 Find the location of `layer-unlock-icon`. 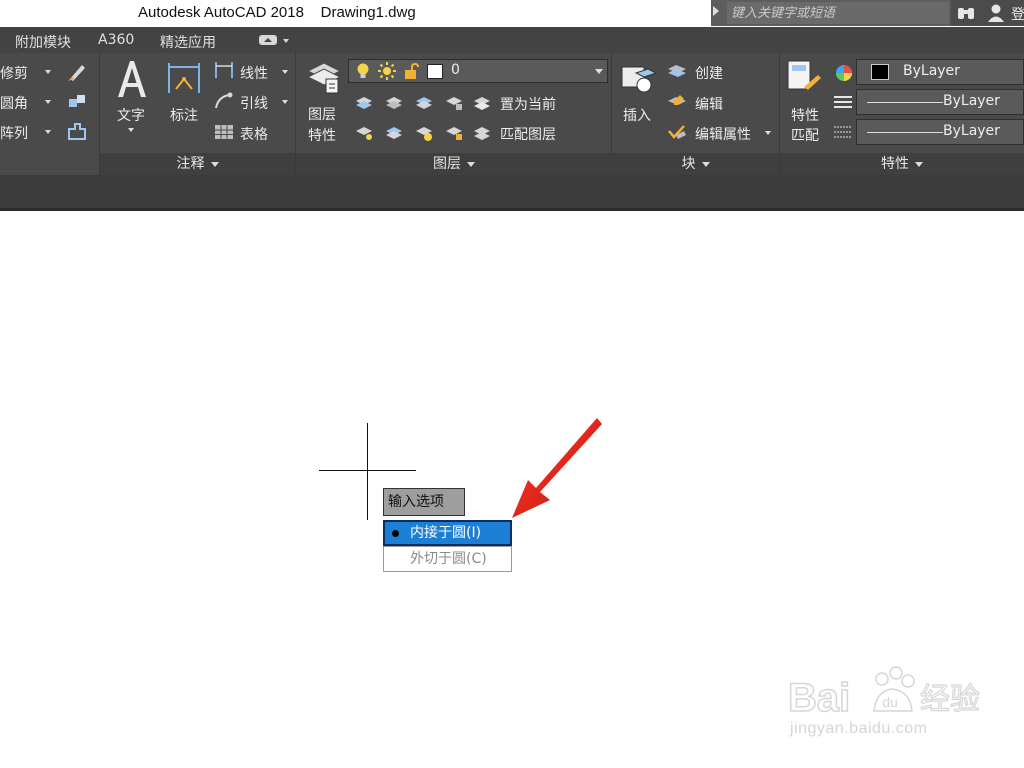

layer-unlock-icon is located at coordinates (454, 133).